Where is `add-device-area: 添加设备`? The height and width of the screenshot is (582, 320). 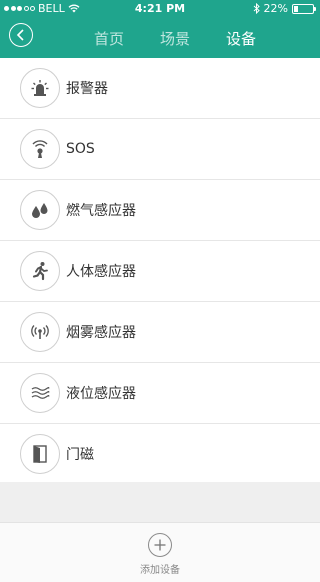
add-device-area: 添加设备 is located at coordinates (160, 552).